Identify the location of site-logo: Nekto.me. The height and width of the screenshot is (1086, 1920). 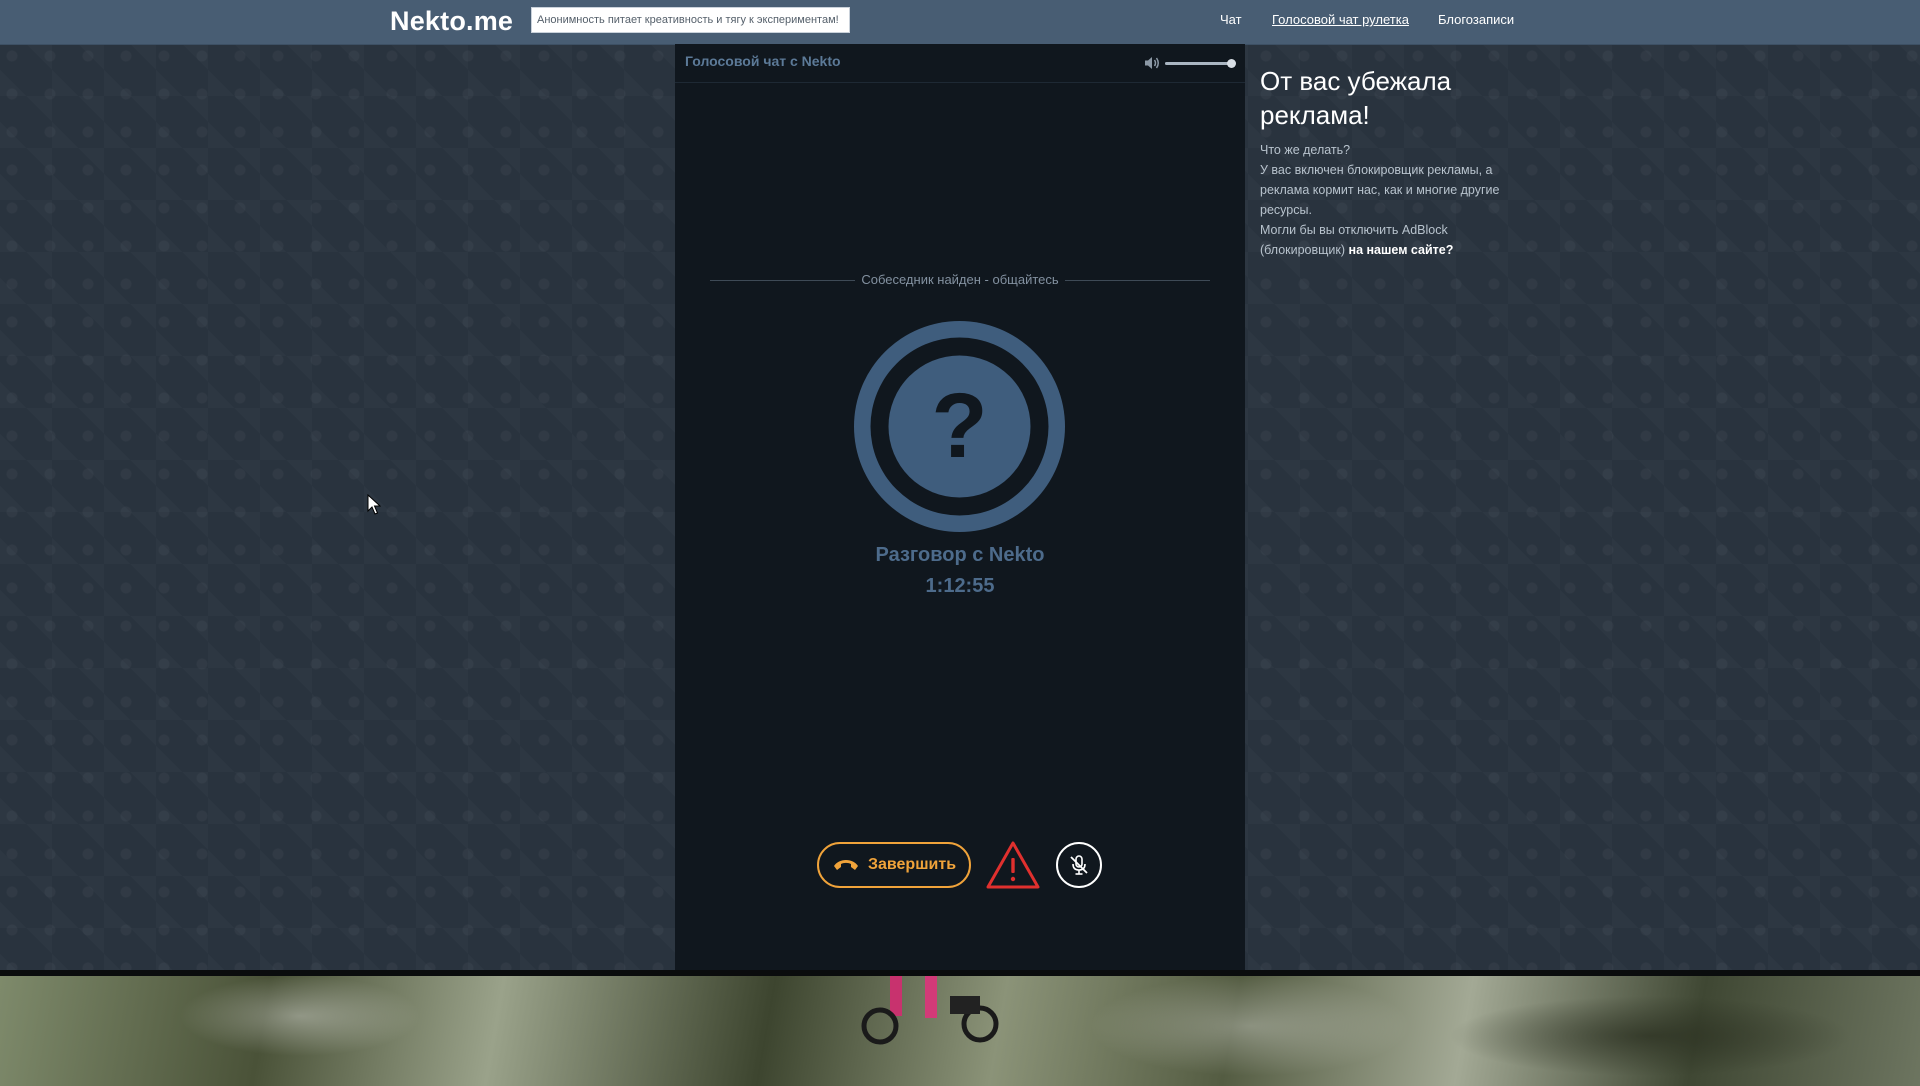
(451, 21).